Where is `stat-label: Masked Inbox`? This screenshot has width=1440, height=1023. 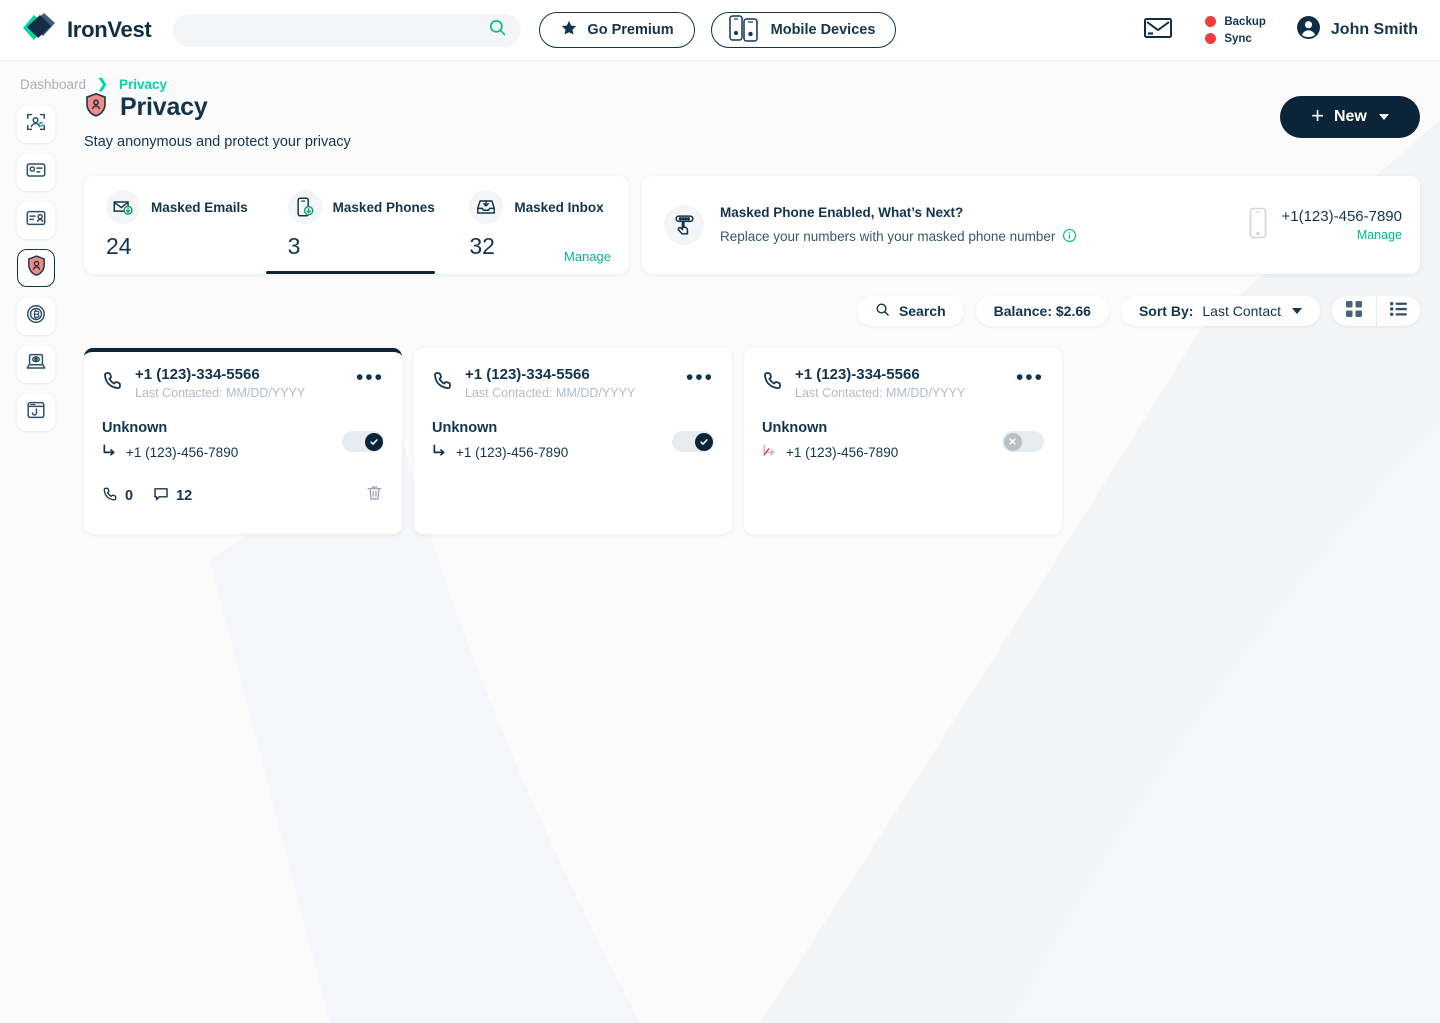
stat-label: Masked Inbox is located at coordinates (559, 207).